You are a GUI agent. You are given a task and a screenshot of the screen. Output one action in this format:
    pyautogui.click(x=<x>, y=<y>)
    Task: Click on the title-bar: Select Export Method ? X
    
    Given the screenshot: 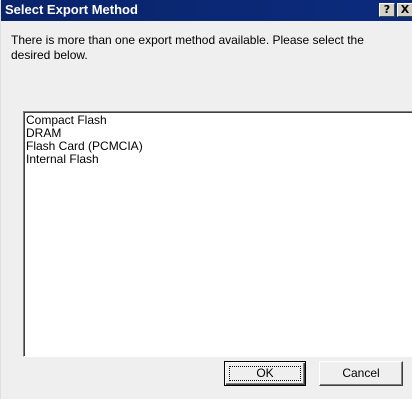 What is the action you would take?
    pyautogui.click(x=206, y=10)
    